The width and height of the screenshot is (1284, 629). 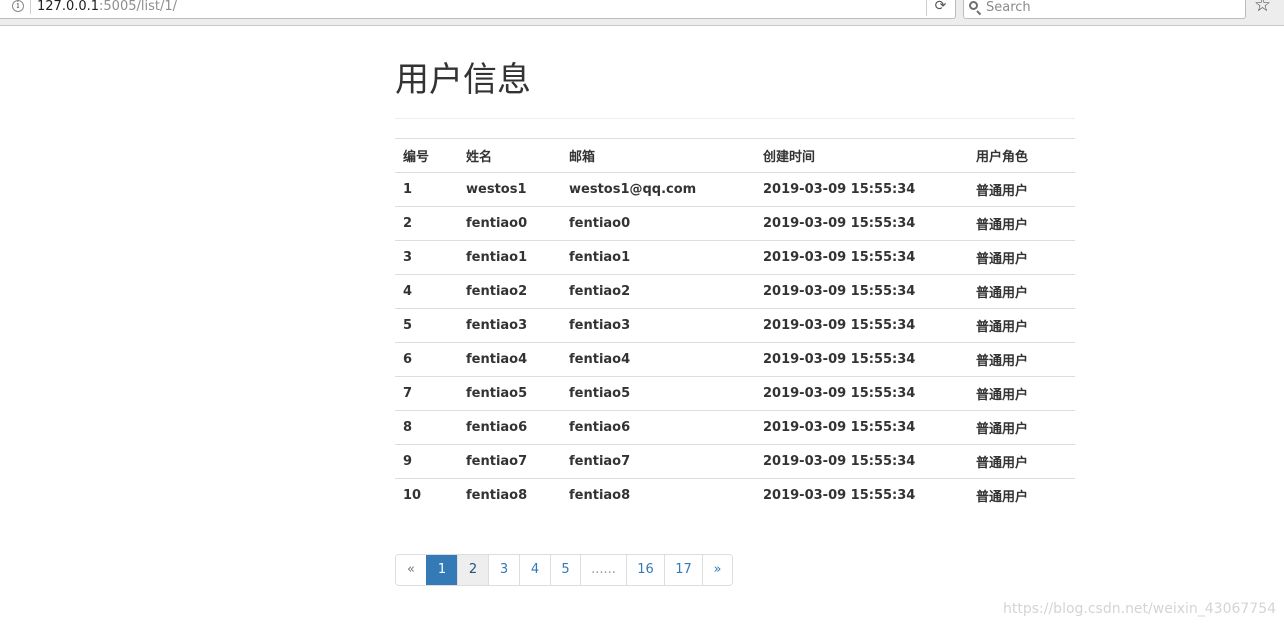 What do you see at coordinates (463, 80) in the screenshot?
I see `page-title: 用户信息` at bounding box center [463, 80].